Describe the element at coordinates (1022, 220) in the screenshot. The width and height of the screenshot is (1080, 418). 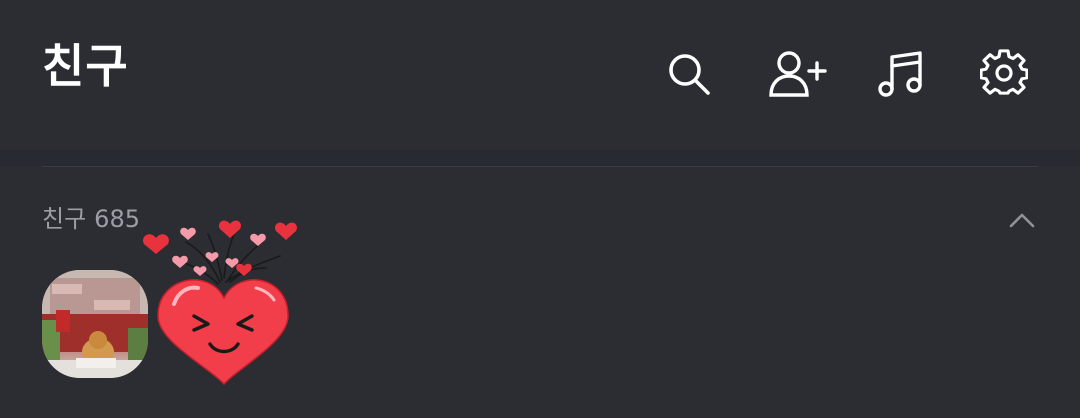
I see `chevron-up-icon` at that location.